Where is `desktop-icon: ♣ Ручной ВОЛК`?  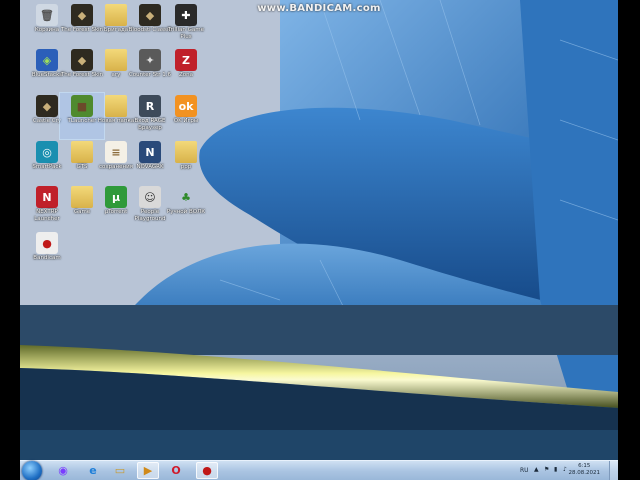 desktop-icon: ♣ Ручной ВОЛК is located at coordinates (186, 207).